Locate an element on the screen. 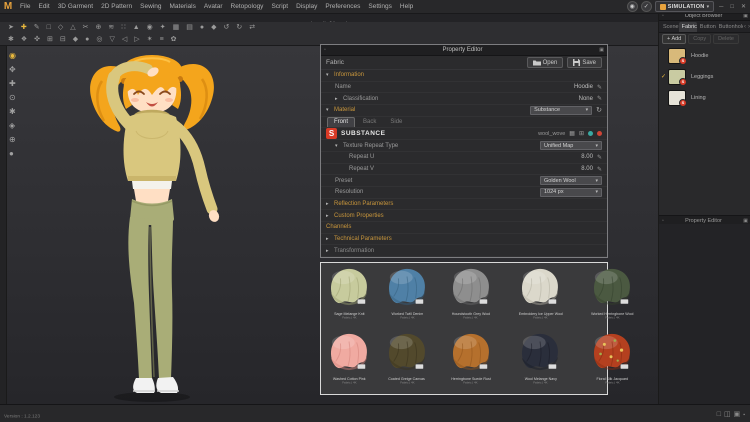 The image size is (750, 422). user-icon: ◉ is located at coordinates (632, 6).